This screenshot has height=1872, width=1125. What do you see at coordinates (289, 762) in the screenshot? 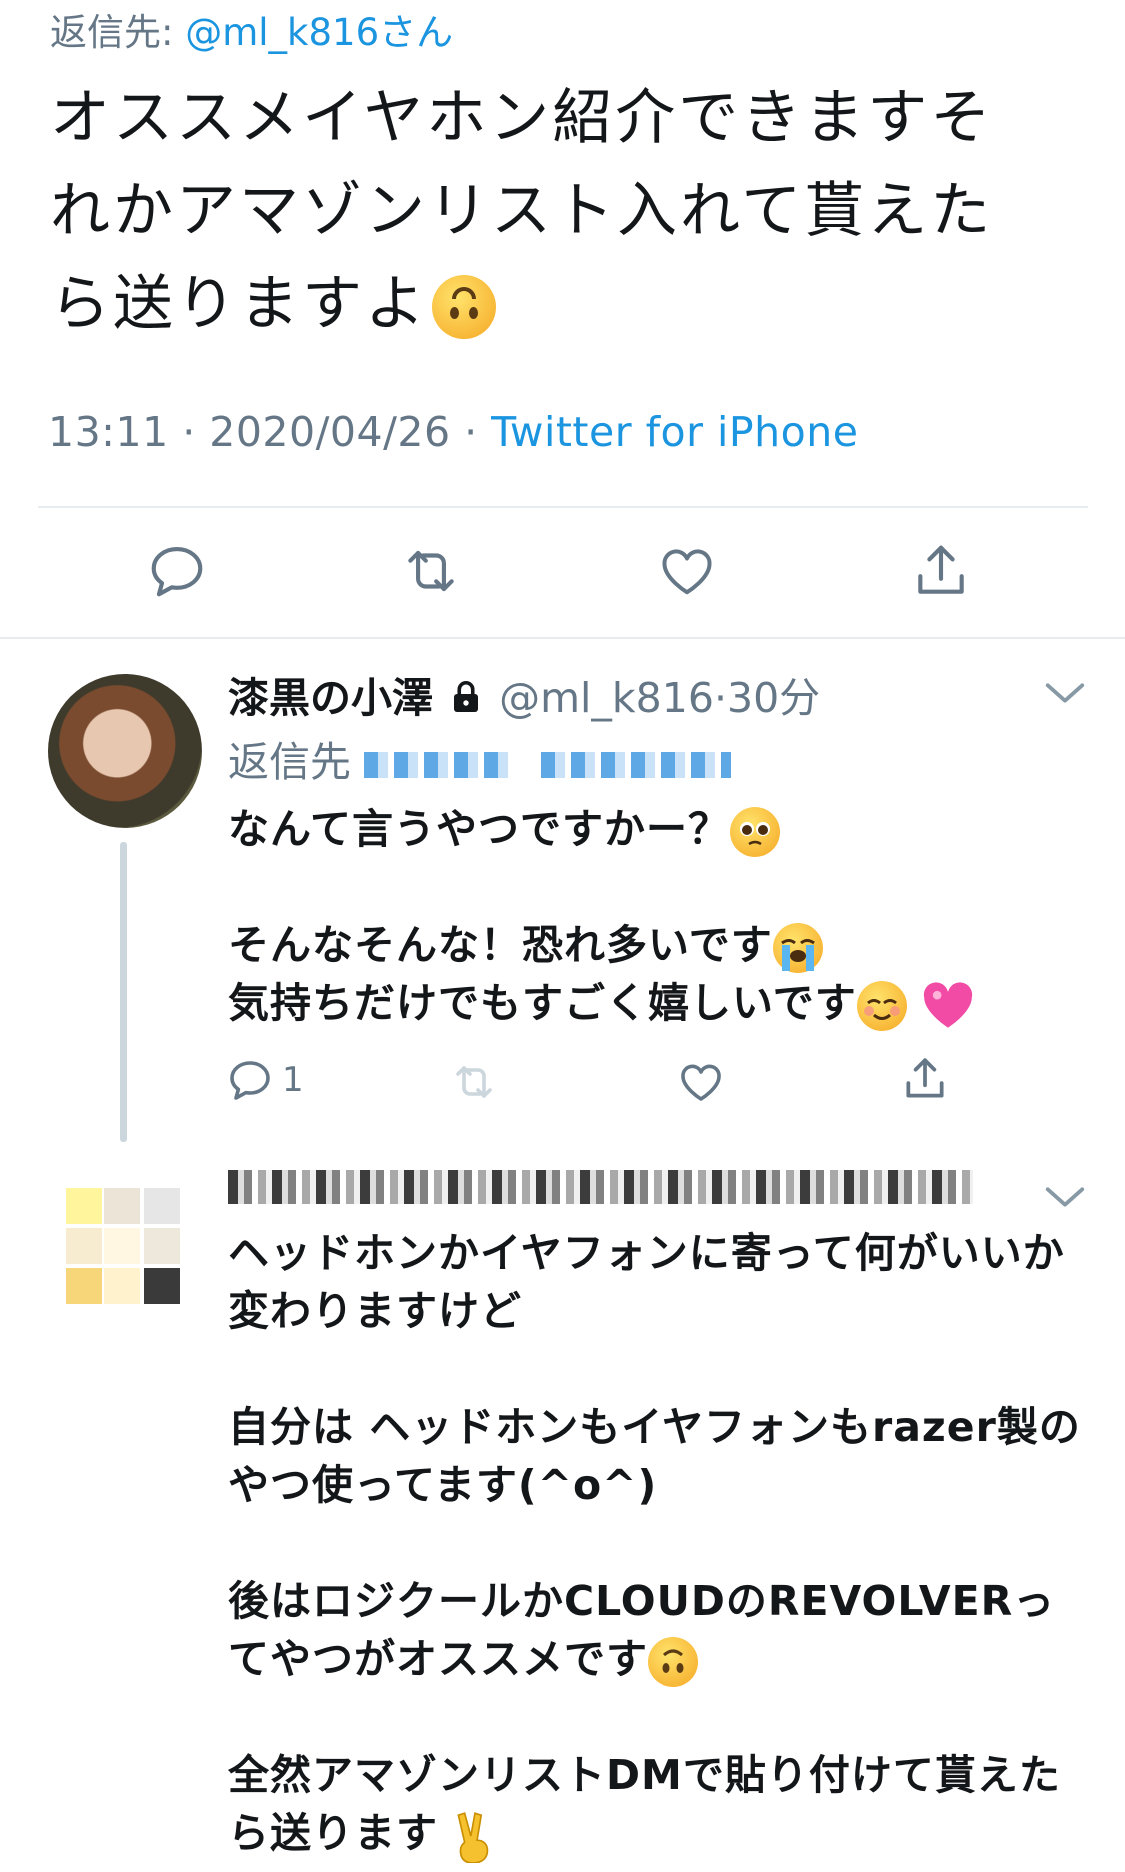
I see `reply-to-prefix: 返信先` at bounding box center [289, 762].